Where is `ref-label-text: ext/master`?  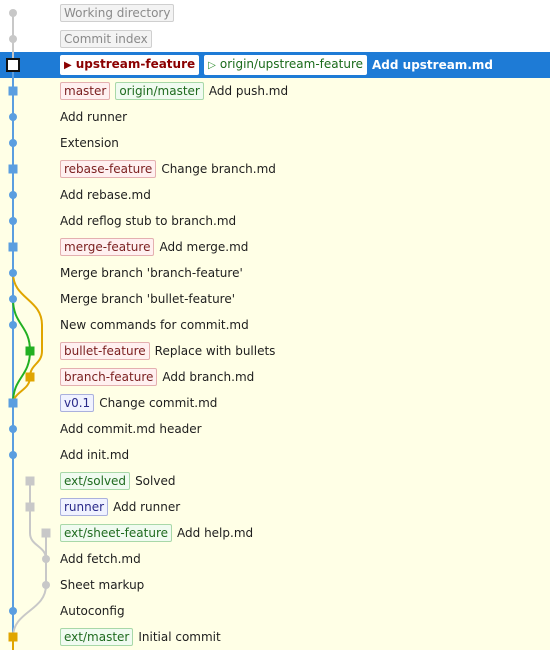 ref-label-text: ext/master is located at coordinates (97, 637).